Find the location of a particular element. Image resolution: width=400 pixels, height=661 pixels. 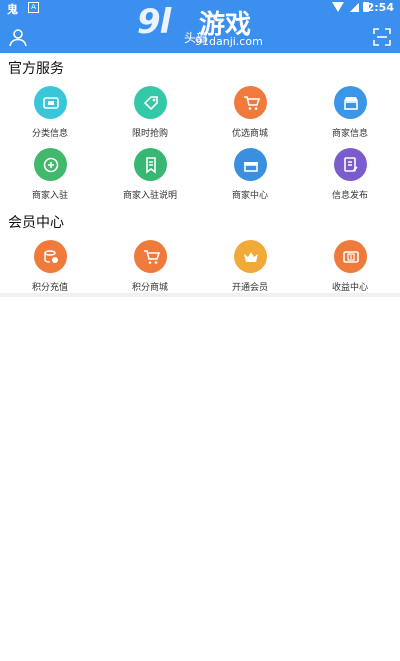

grid-item-label: 积分商城 is located at coordinates (149, 288).